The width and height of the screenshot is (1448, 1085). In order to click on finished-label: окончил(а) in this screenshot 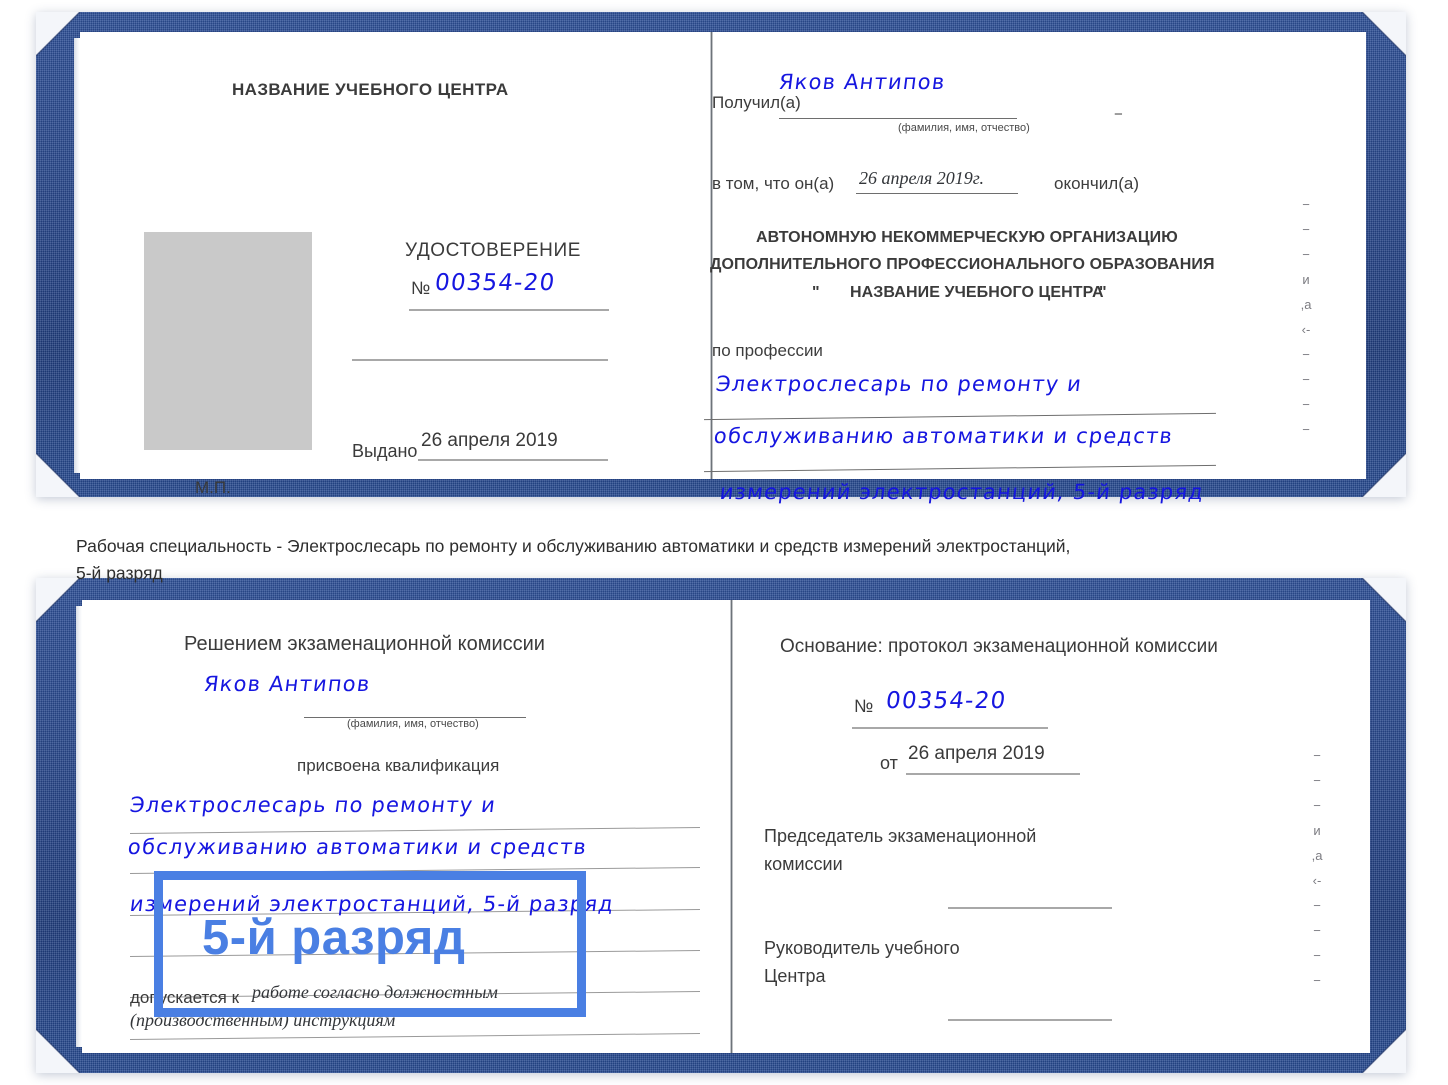, I will do `click(1096, 183)`.